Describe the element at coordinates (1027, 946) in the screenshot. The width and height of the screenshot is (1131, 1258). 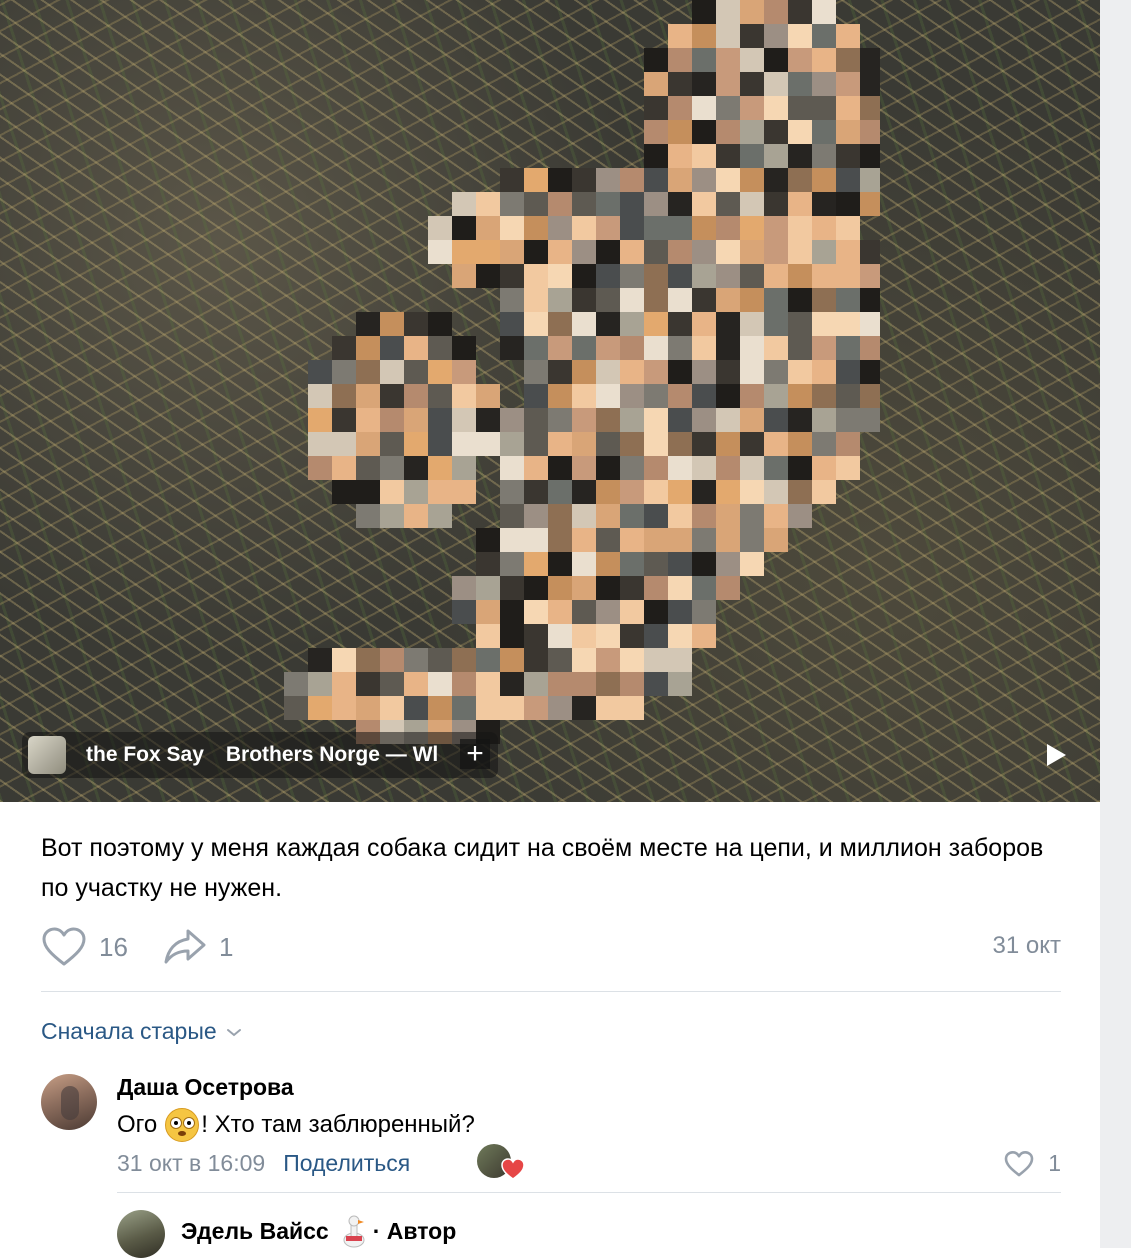
I see `post-date: 31 окт` at that location.